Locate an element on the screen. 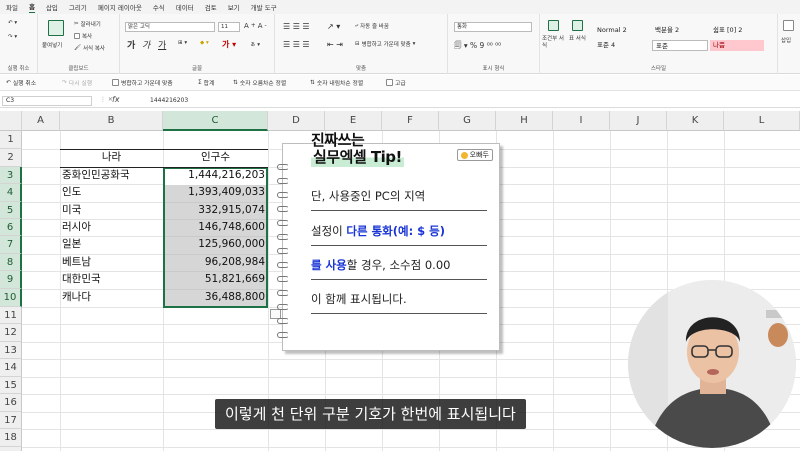 This screenshot has height=451, width=800. redo-icon: ↷ ▾ is located at coordinates (12, 37).